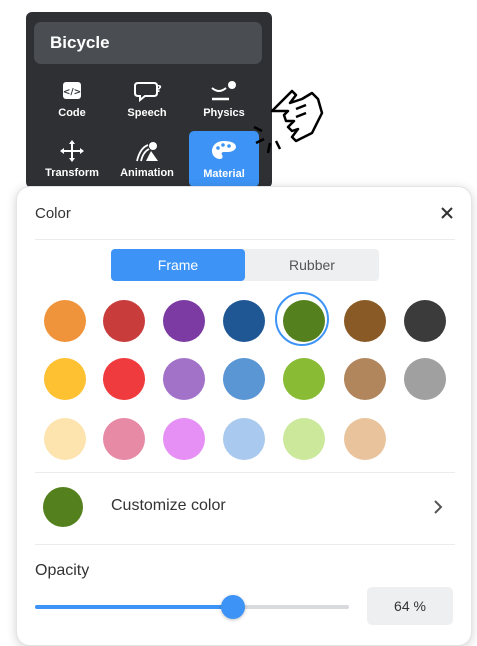 Image resolution: width=477 pixels, height=646 pixels. Describe the element at coordinates (178, 265) in the screenshot. I see `tab-frame: Frame` at that location.